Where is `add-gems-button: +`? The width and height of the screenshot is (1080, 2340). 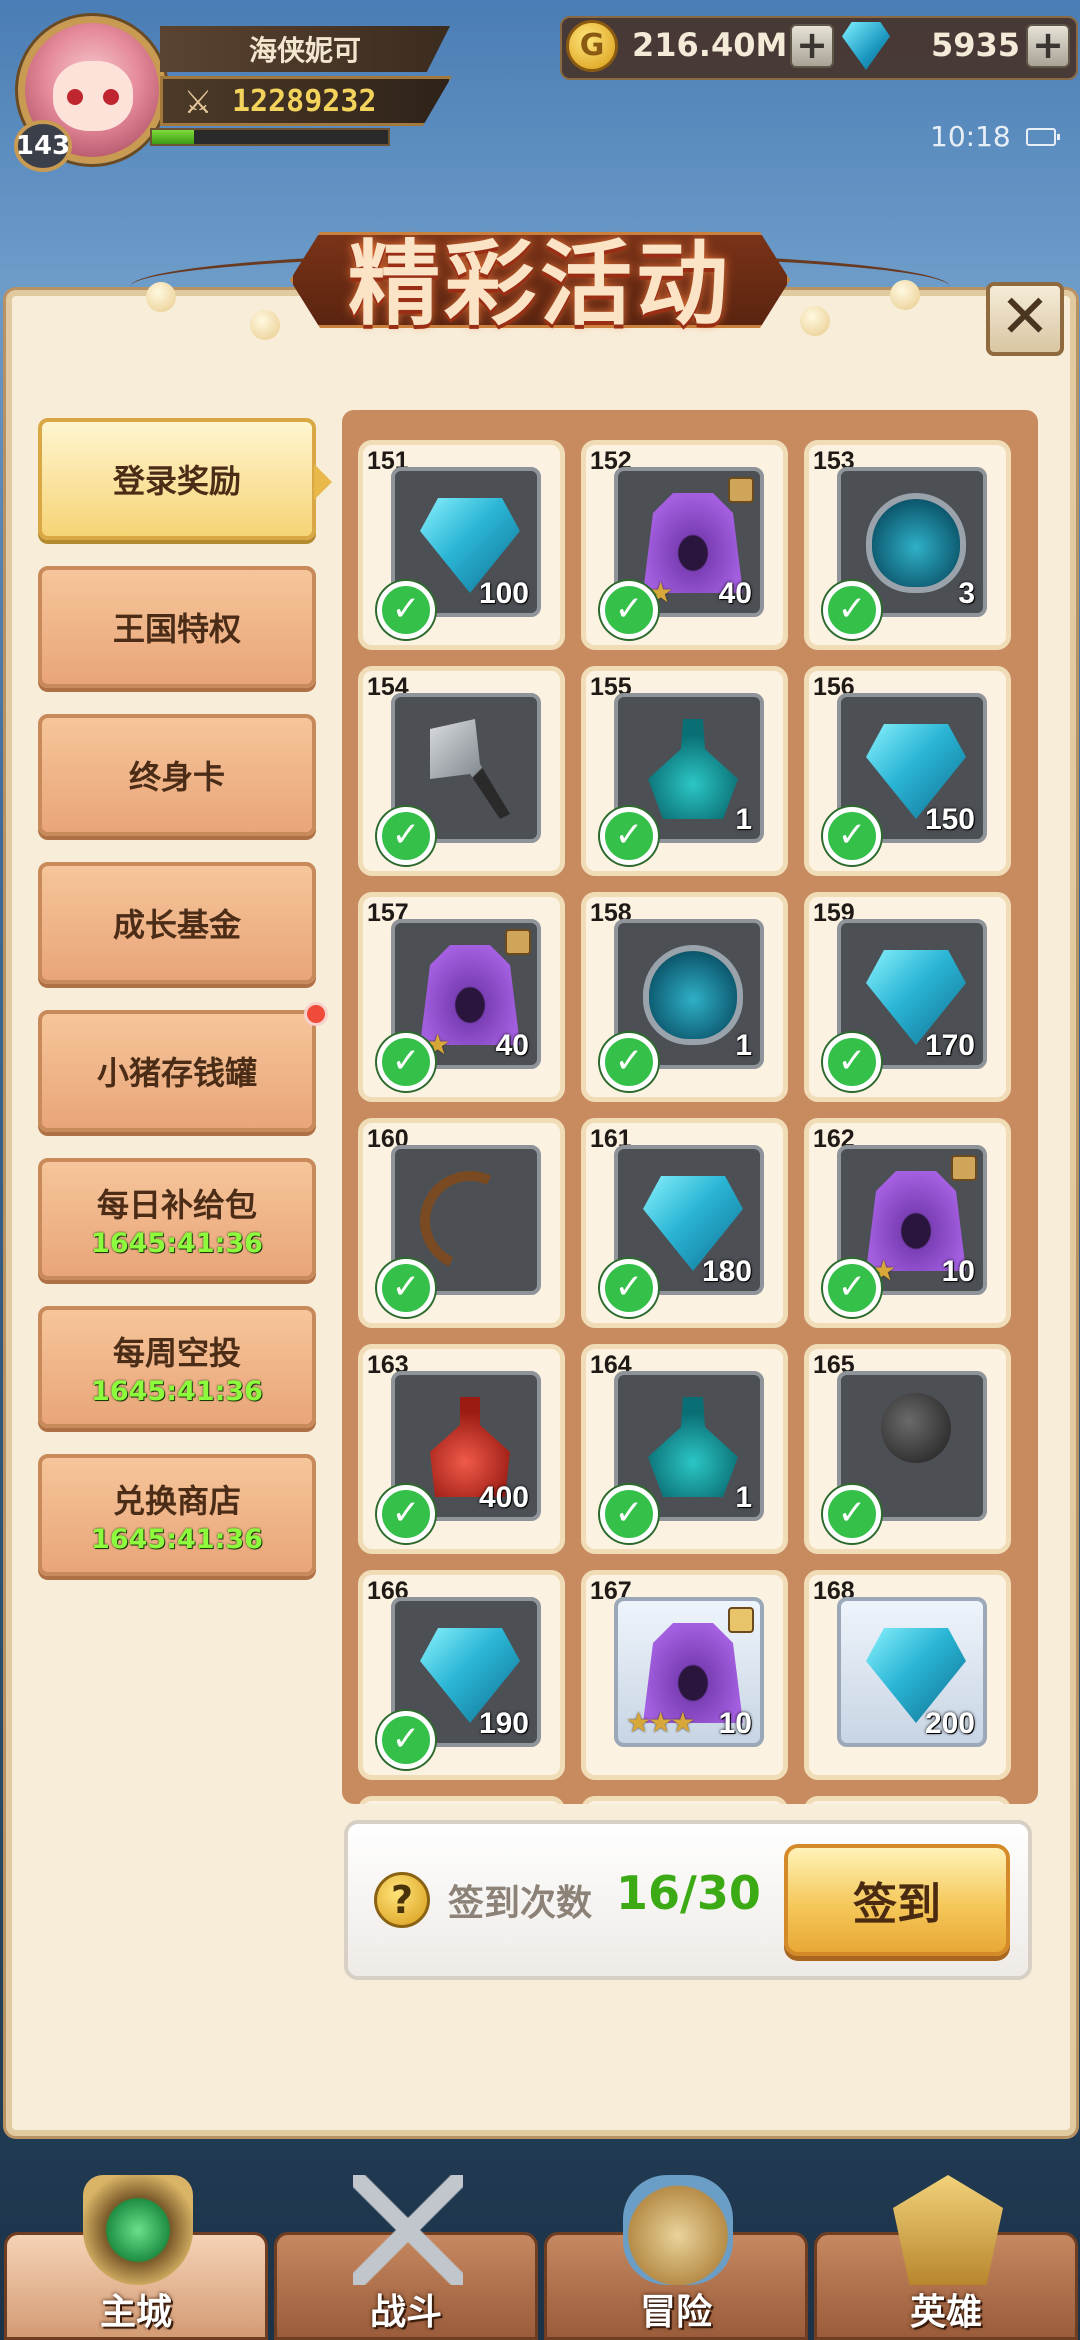 add-gems-button: + is located at coordinates (1048, 46).